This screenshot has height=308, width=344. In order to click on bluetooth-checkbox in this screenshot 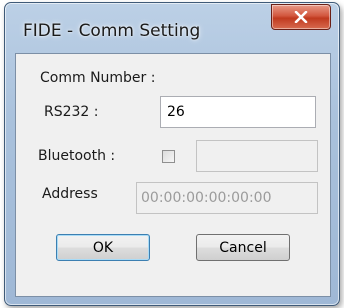, I will do `click(168, 156)`.